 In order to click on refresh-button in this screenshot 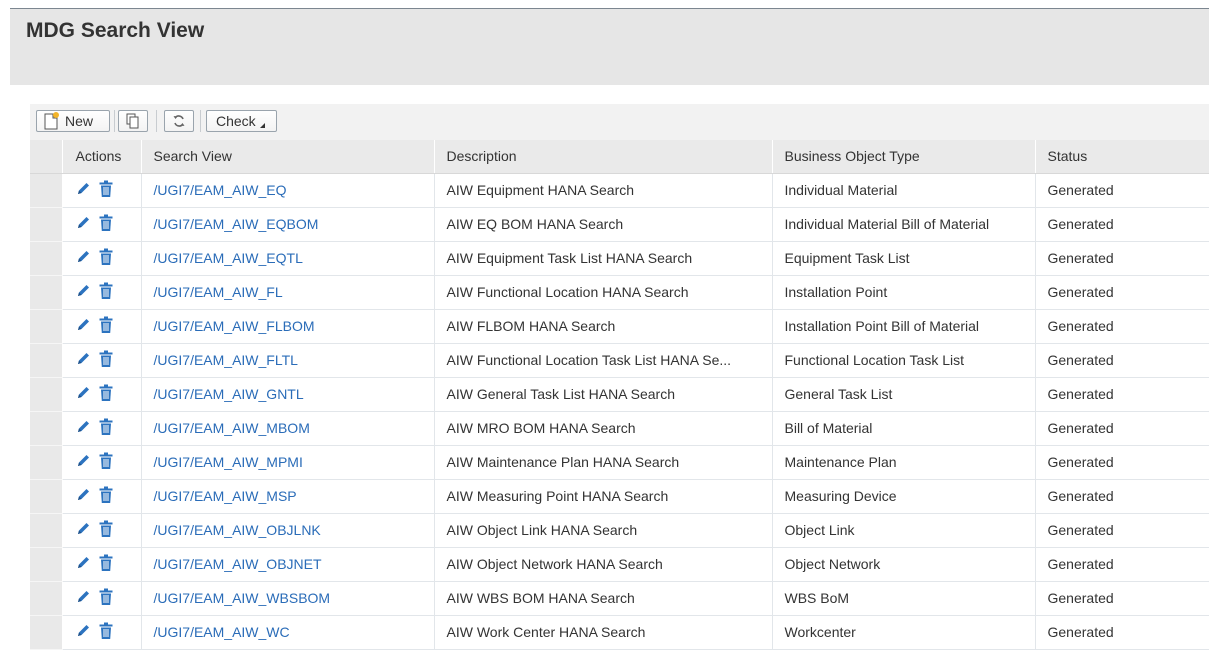, I will do `click(179, 121)`.